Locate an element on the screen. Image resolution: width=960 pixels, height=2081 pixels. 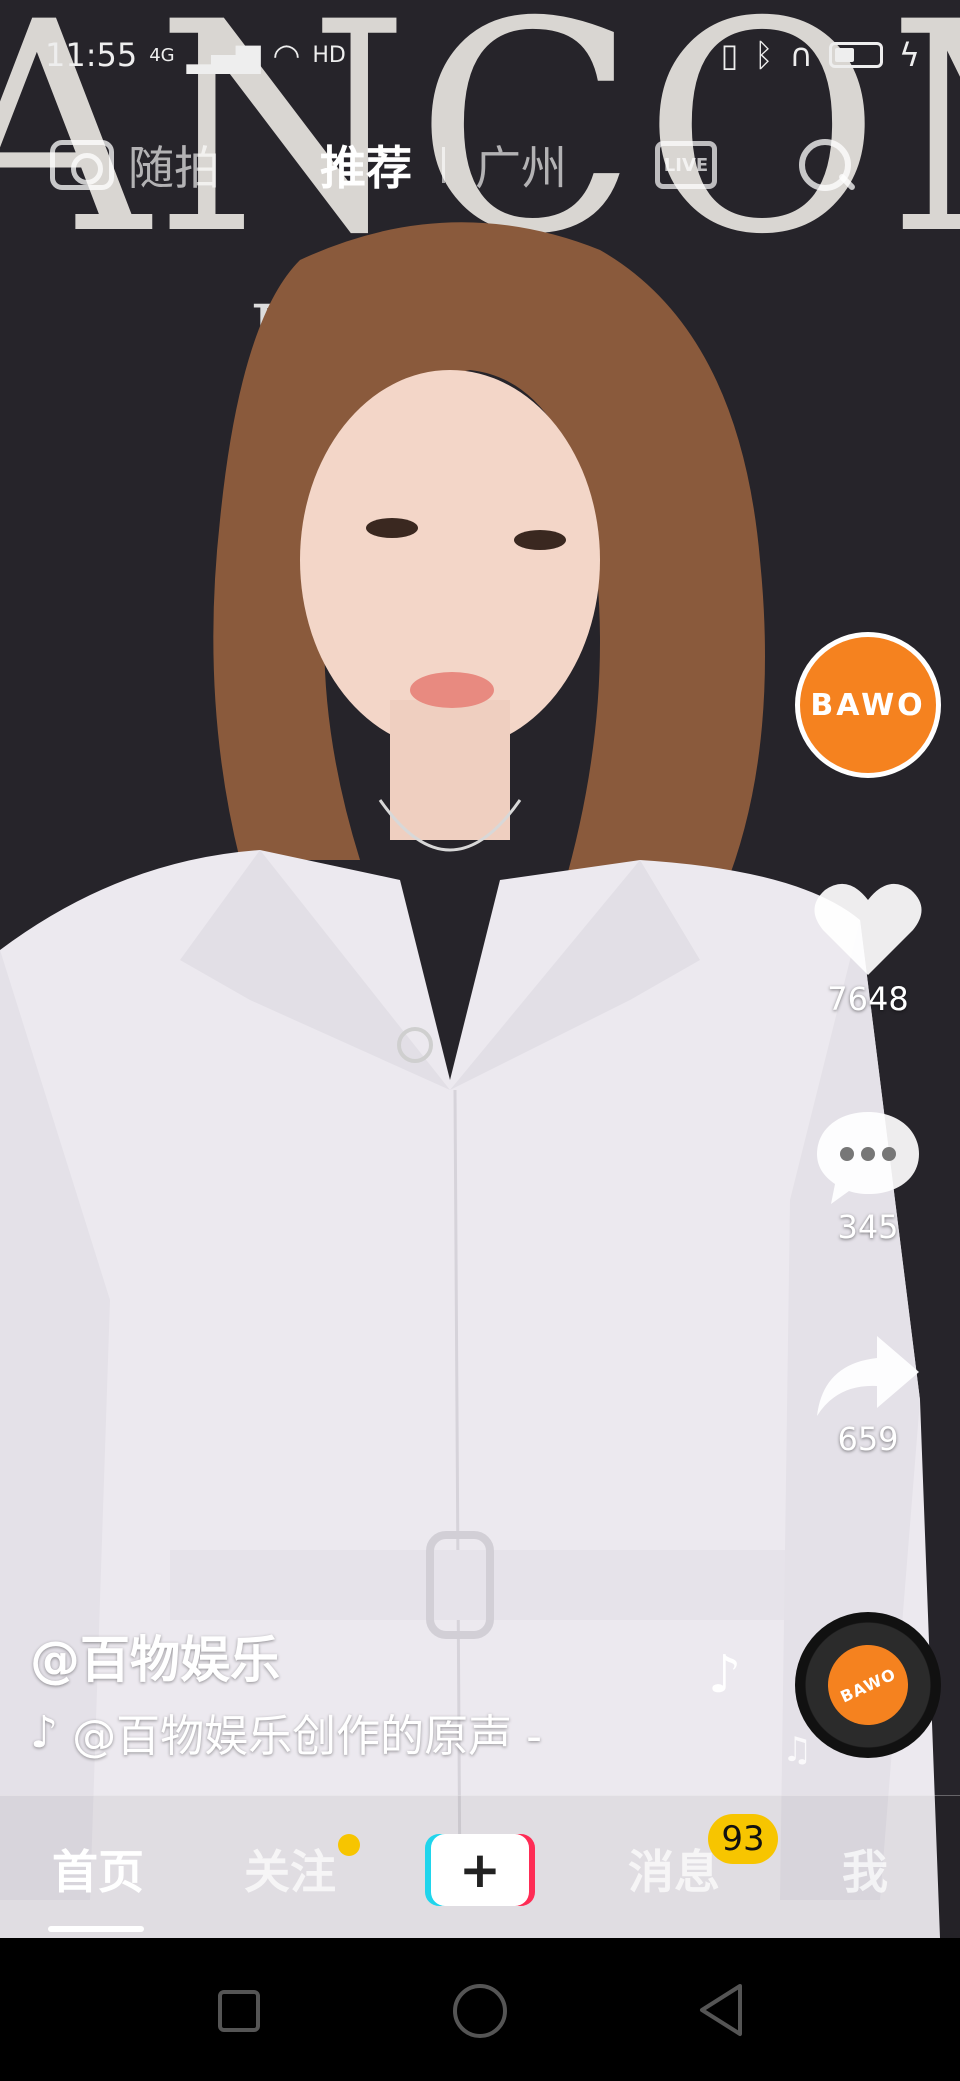
search-button is located at coordinates (825, 165).